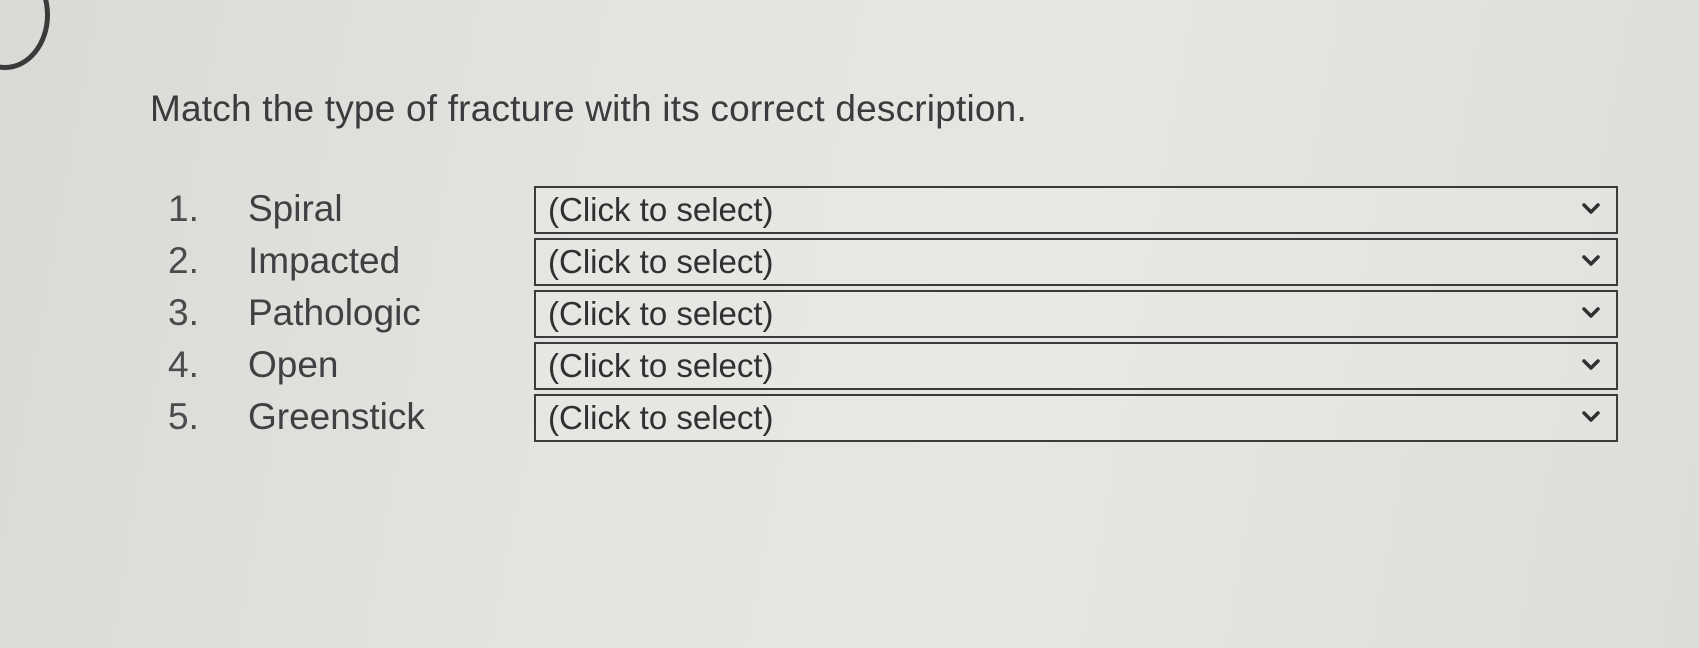 The image size is (1699, 648). What do you see at coordinates (183, 208) in the screenshot?
I see `item-number: 1.` at bounding box center [183, 208].